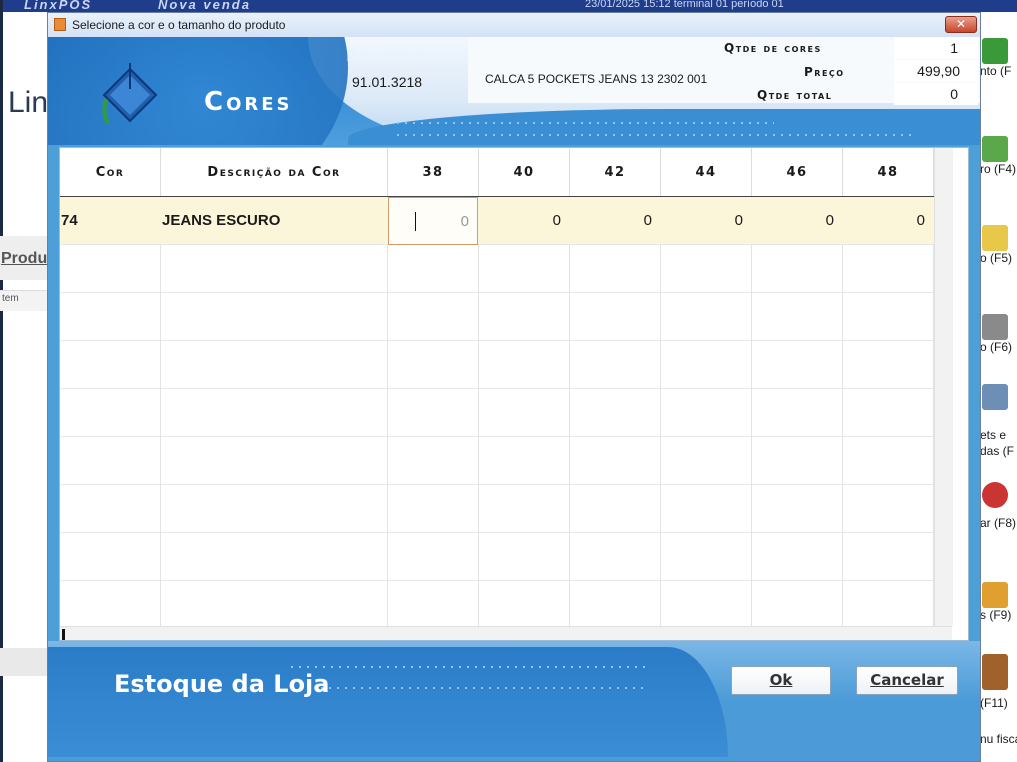 This screenshot has width=1017, height=762. I want to click on qtde-cores-box: 1, so click(936, 48).